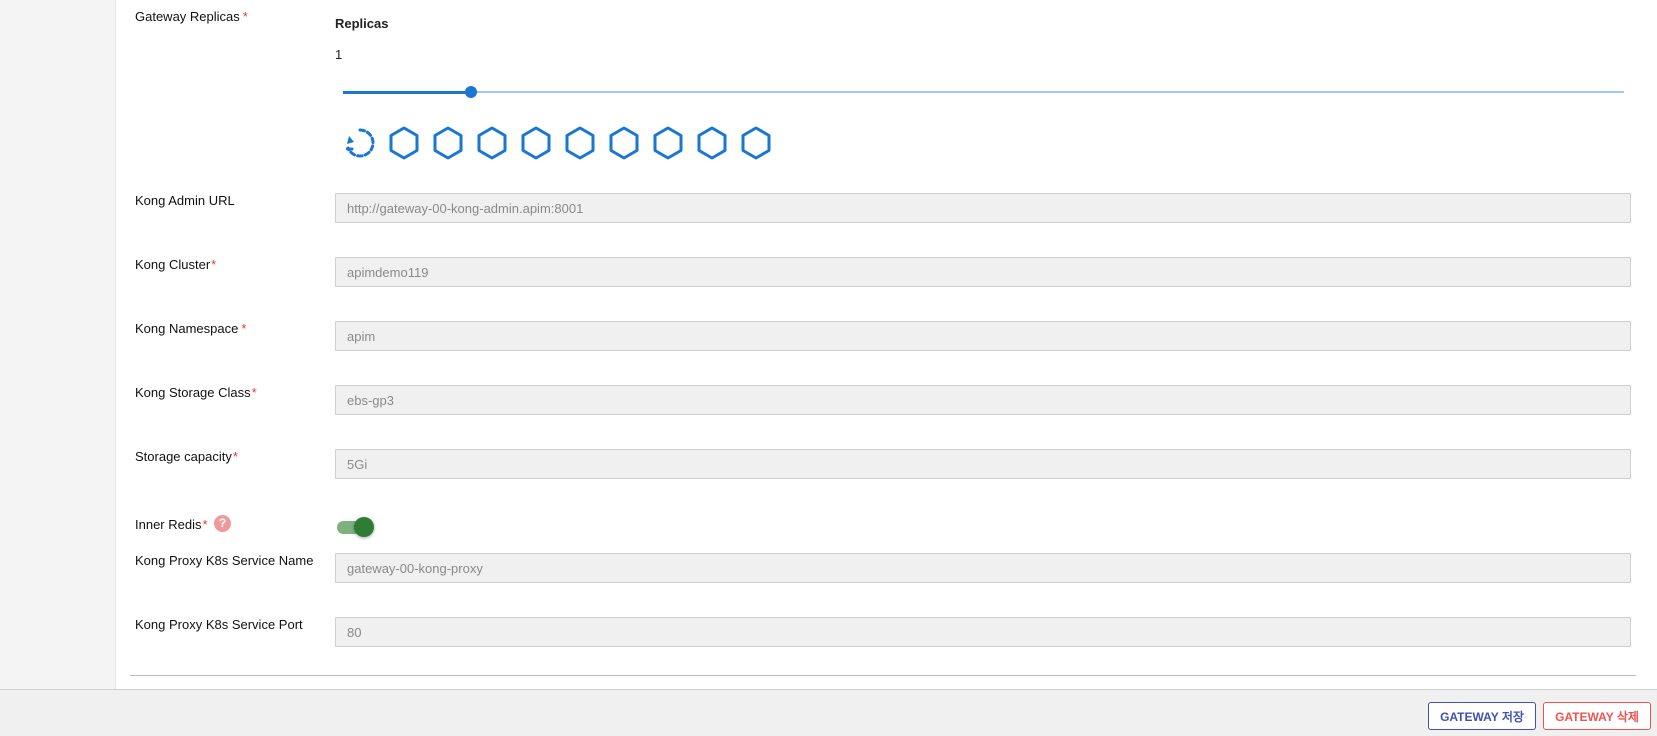  Describe the element at coordinates (58, 344) in the screenshot. I see `left-sidebar-gutter` at that location.